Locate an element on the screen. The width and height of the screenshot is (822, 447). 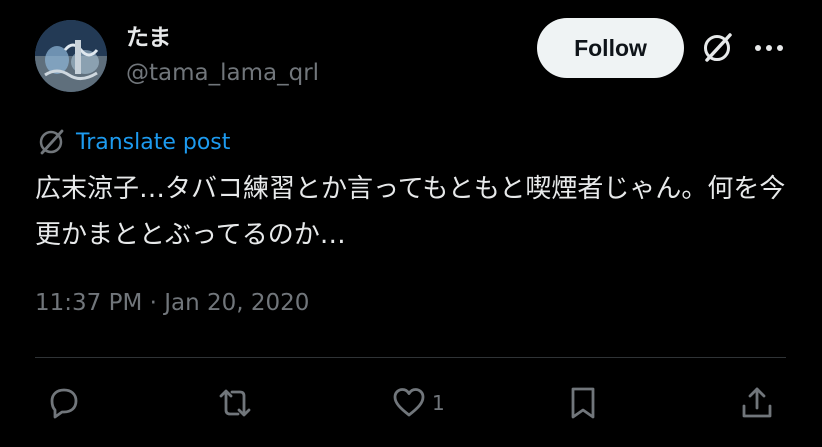
grok-icon is located at coordinates (717, 48).